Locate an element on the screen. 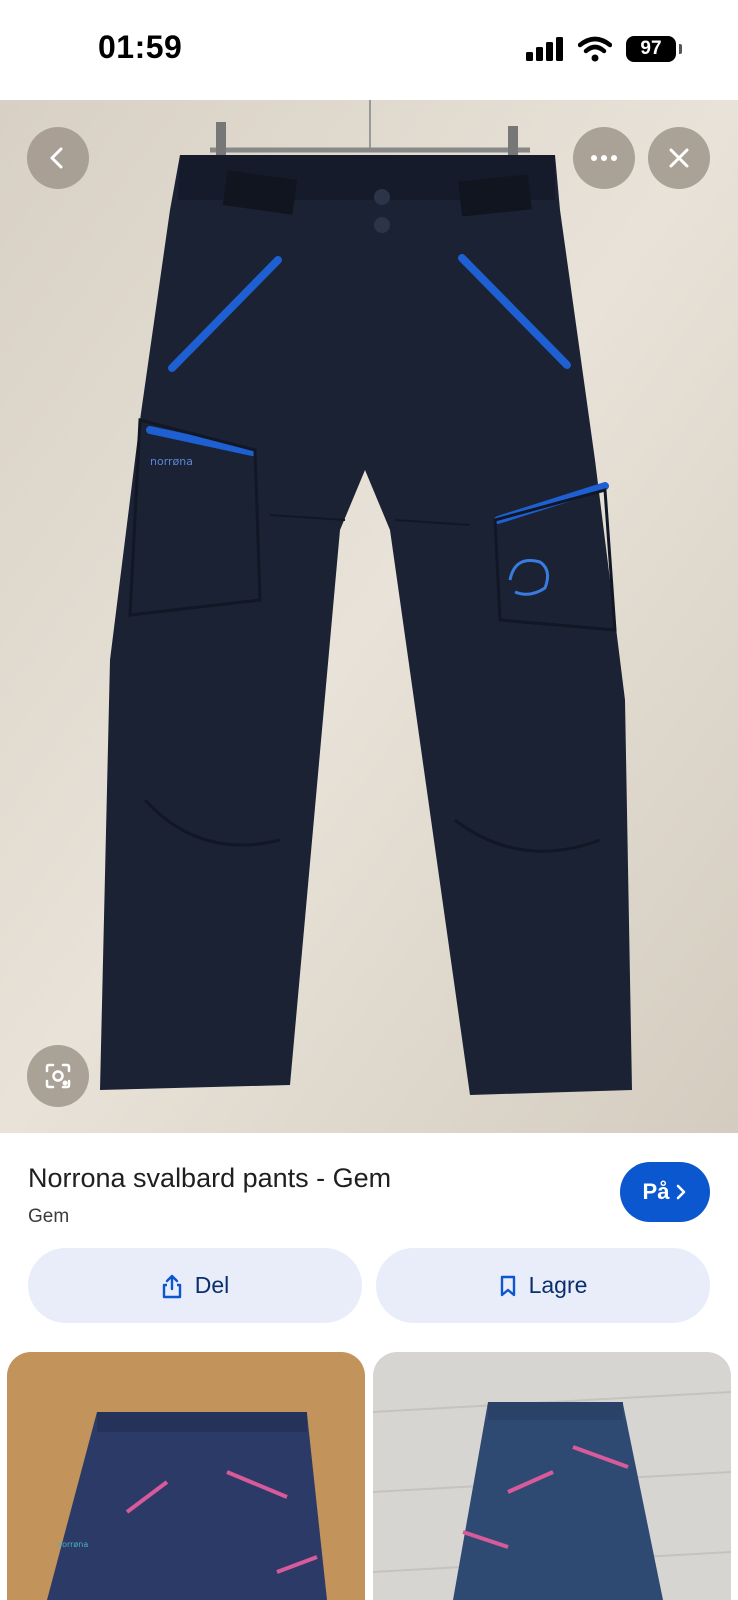 The width and height of the screenshot is (738, 1600). close-button is located at coordinates (679, 158).